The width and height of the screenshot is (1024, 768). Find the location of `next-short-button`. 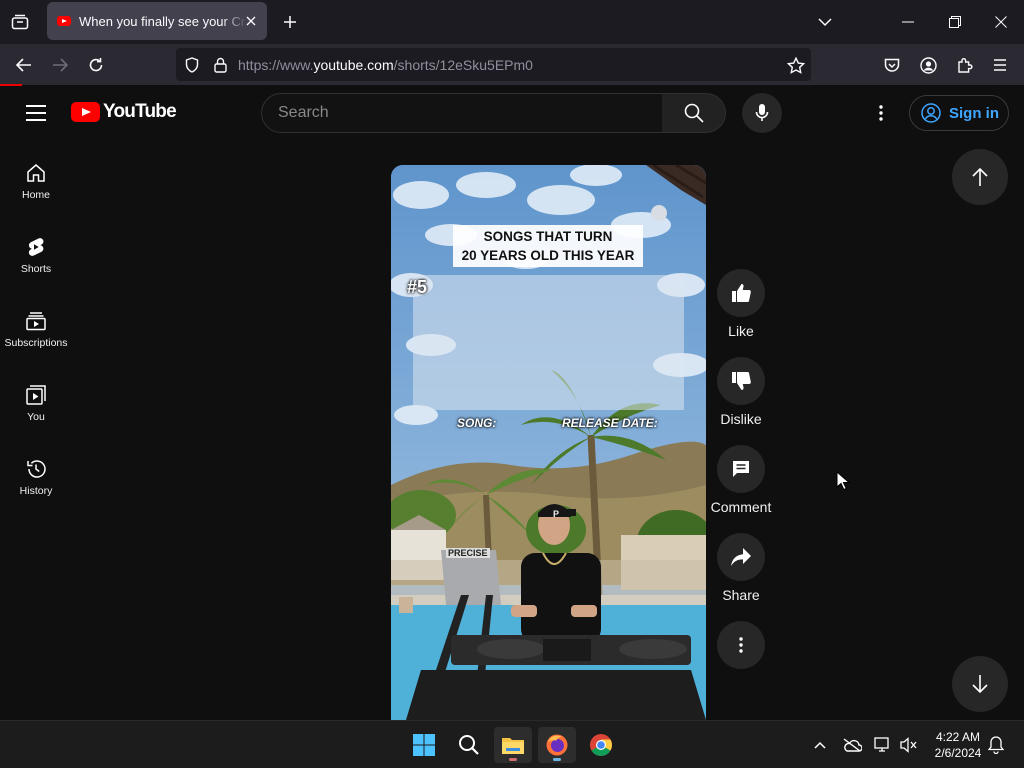

next-short-button is located at coordinates (980, 684).